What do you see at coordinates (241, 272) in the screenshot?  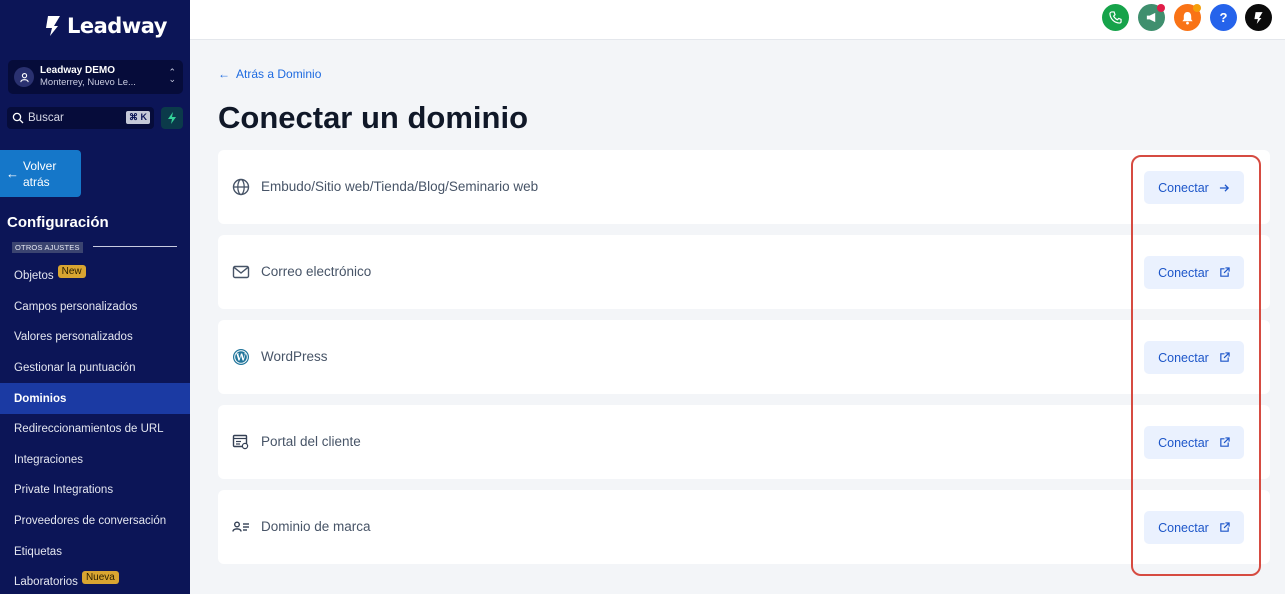 I see `mail-icon` at bounding box center [241, 272].